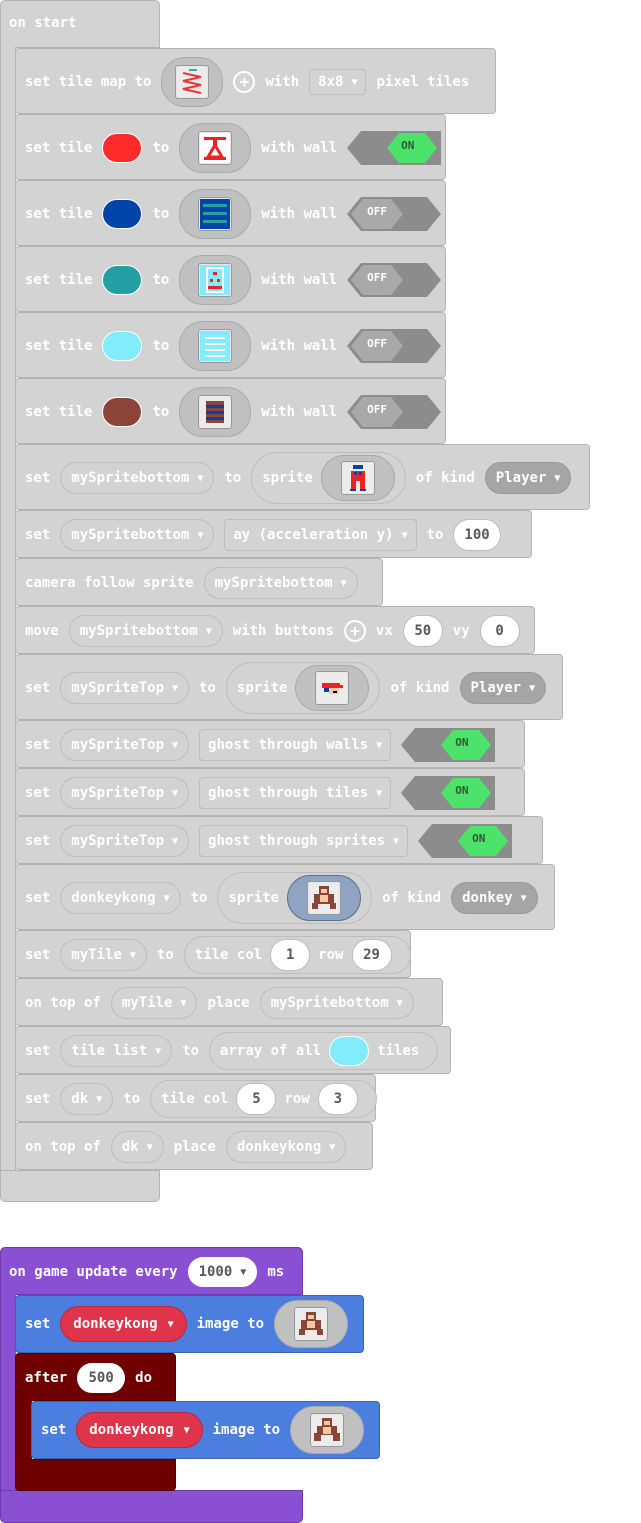 This screenshot has height=1523, width=641. I want to click on acceleration-input: 100, so click(477, 535).